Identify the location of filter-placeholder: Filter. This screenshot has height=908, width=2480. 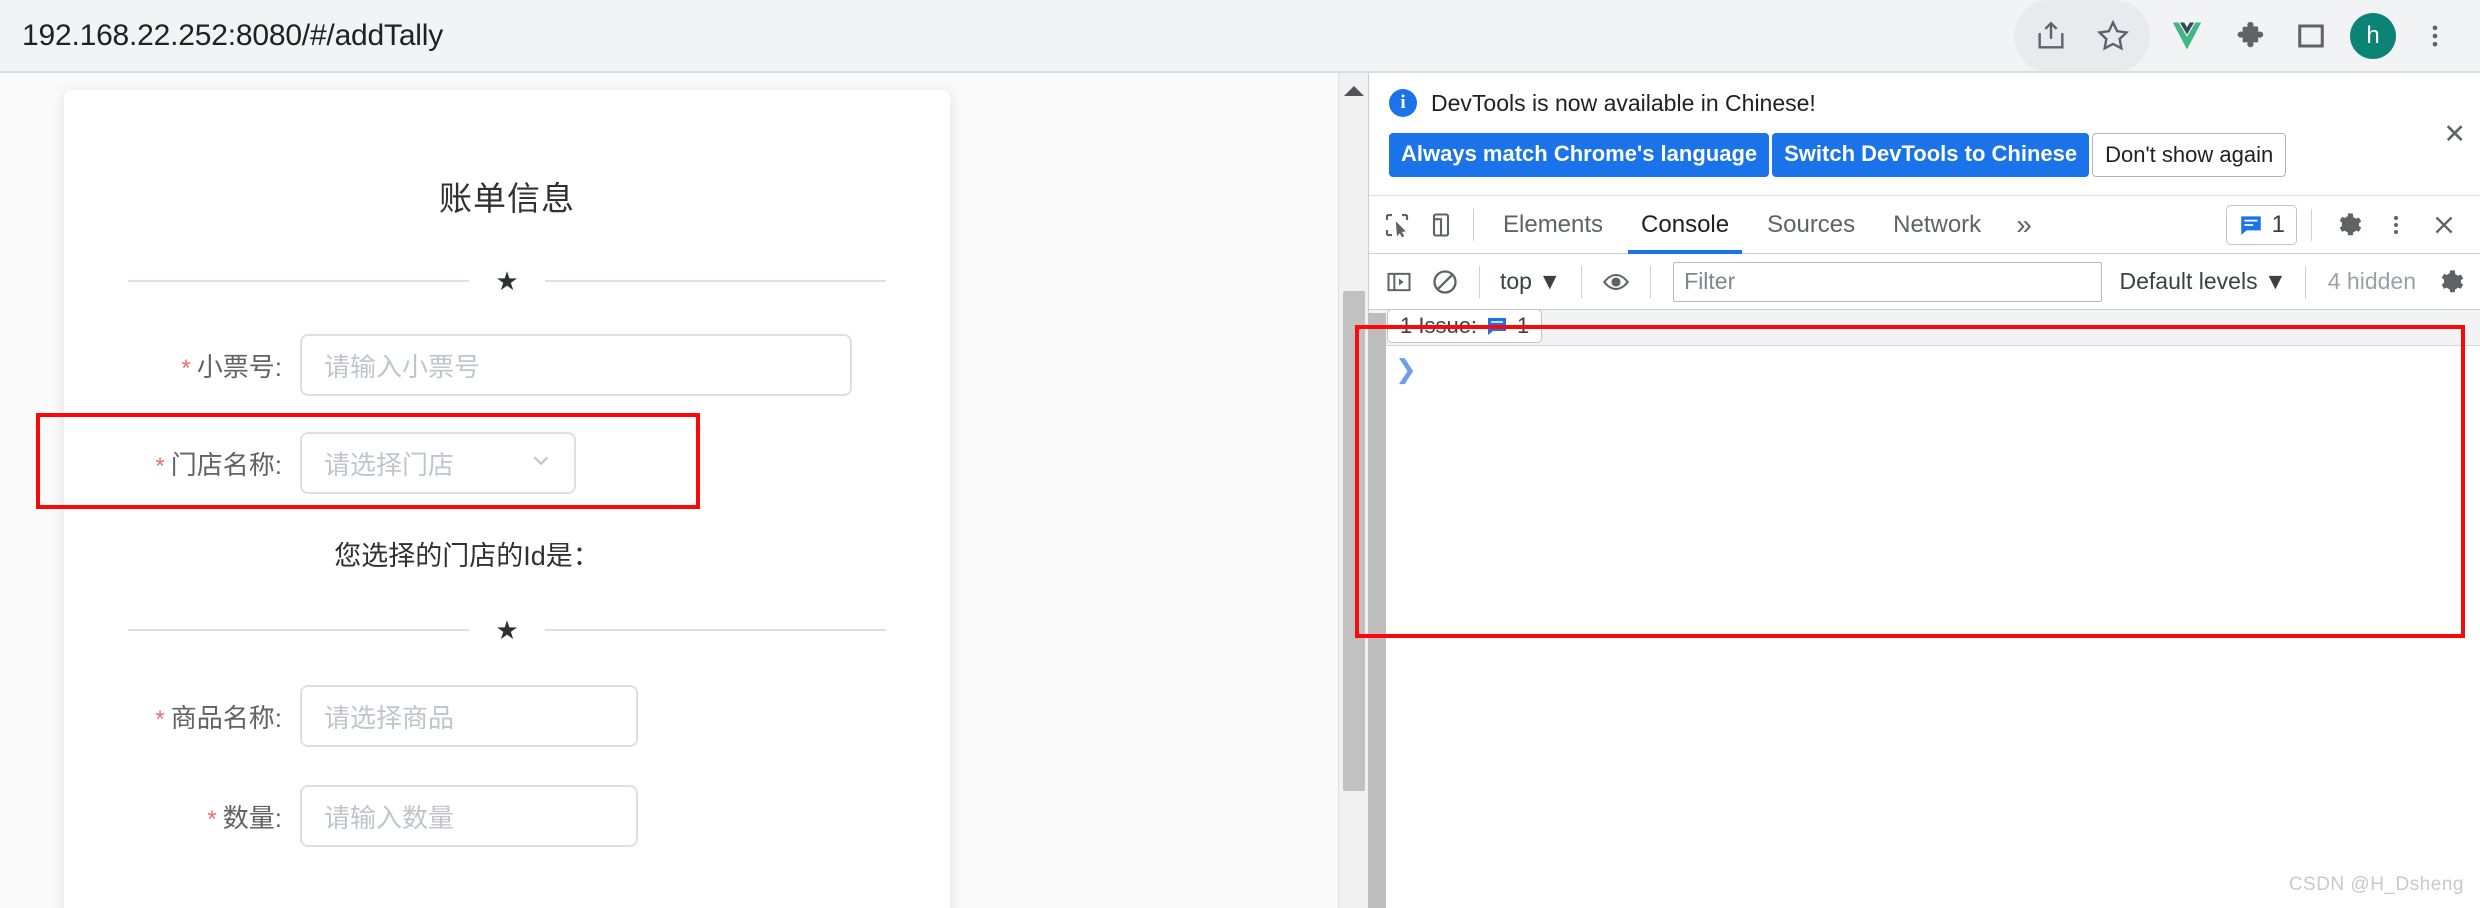
(1710, 281).